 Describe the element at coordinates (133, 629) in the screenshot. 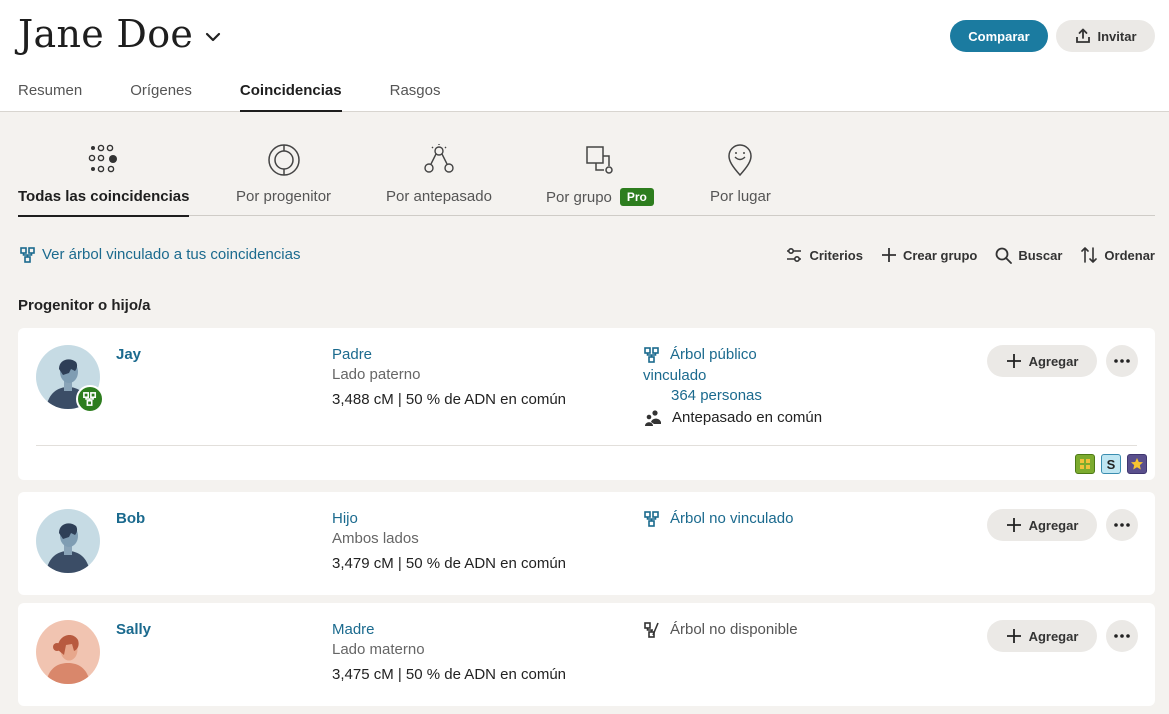

I see `match-name: Sally` at that location.